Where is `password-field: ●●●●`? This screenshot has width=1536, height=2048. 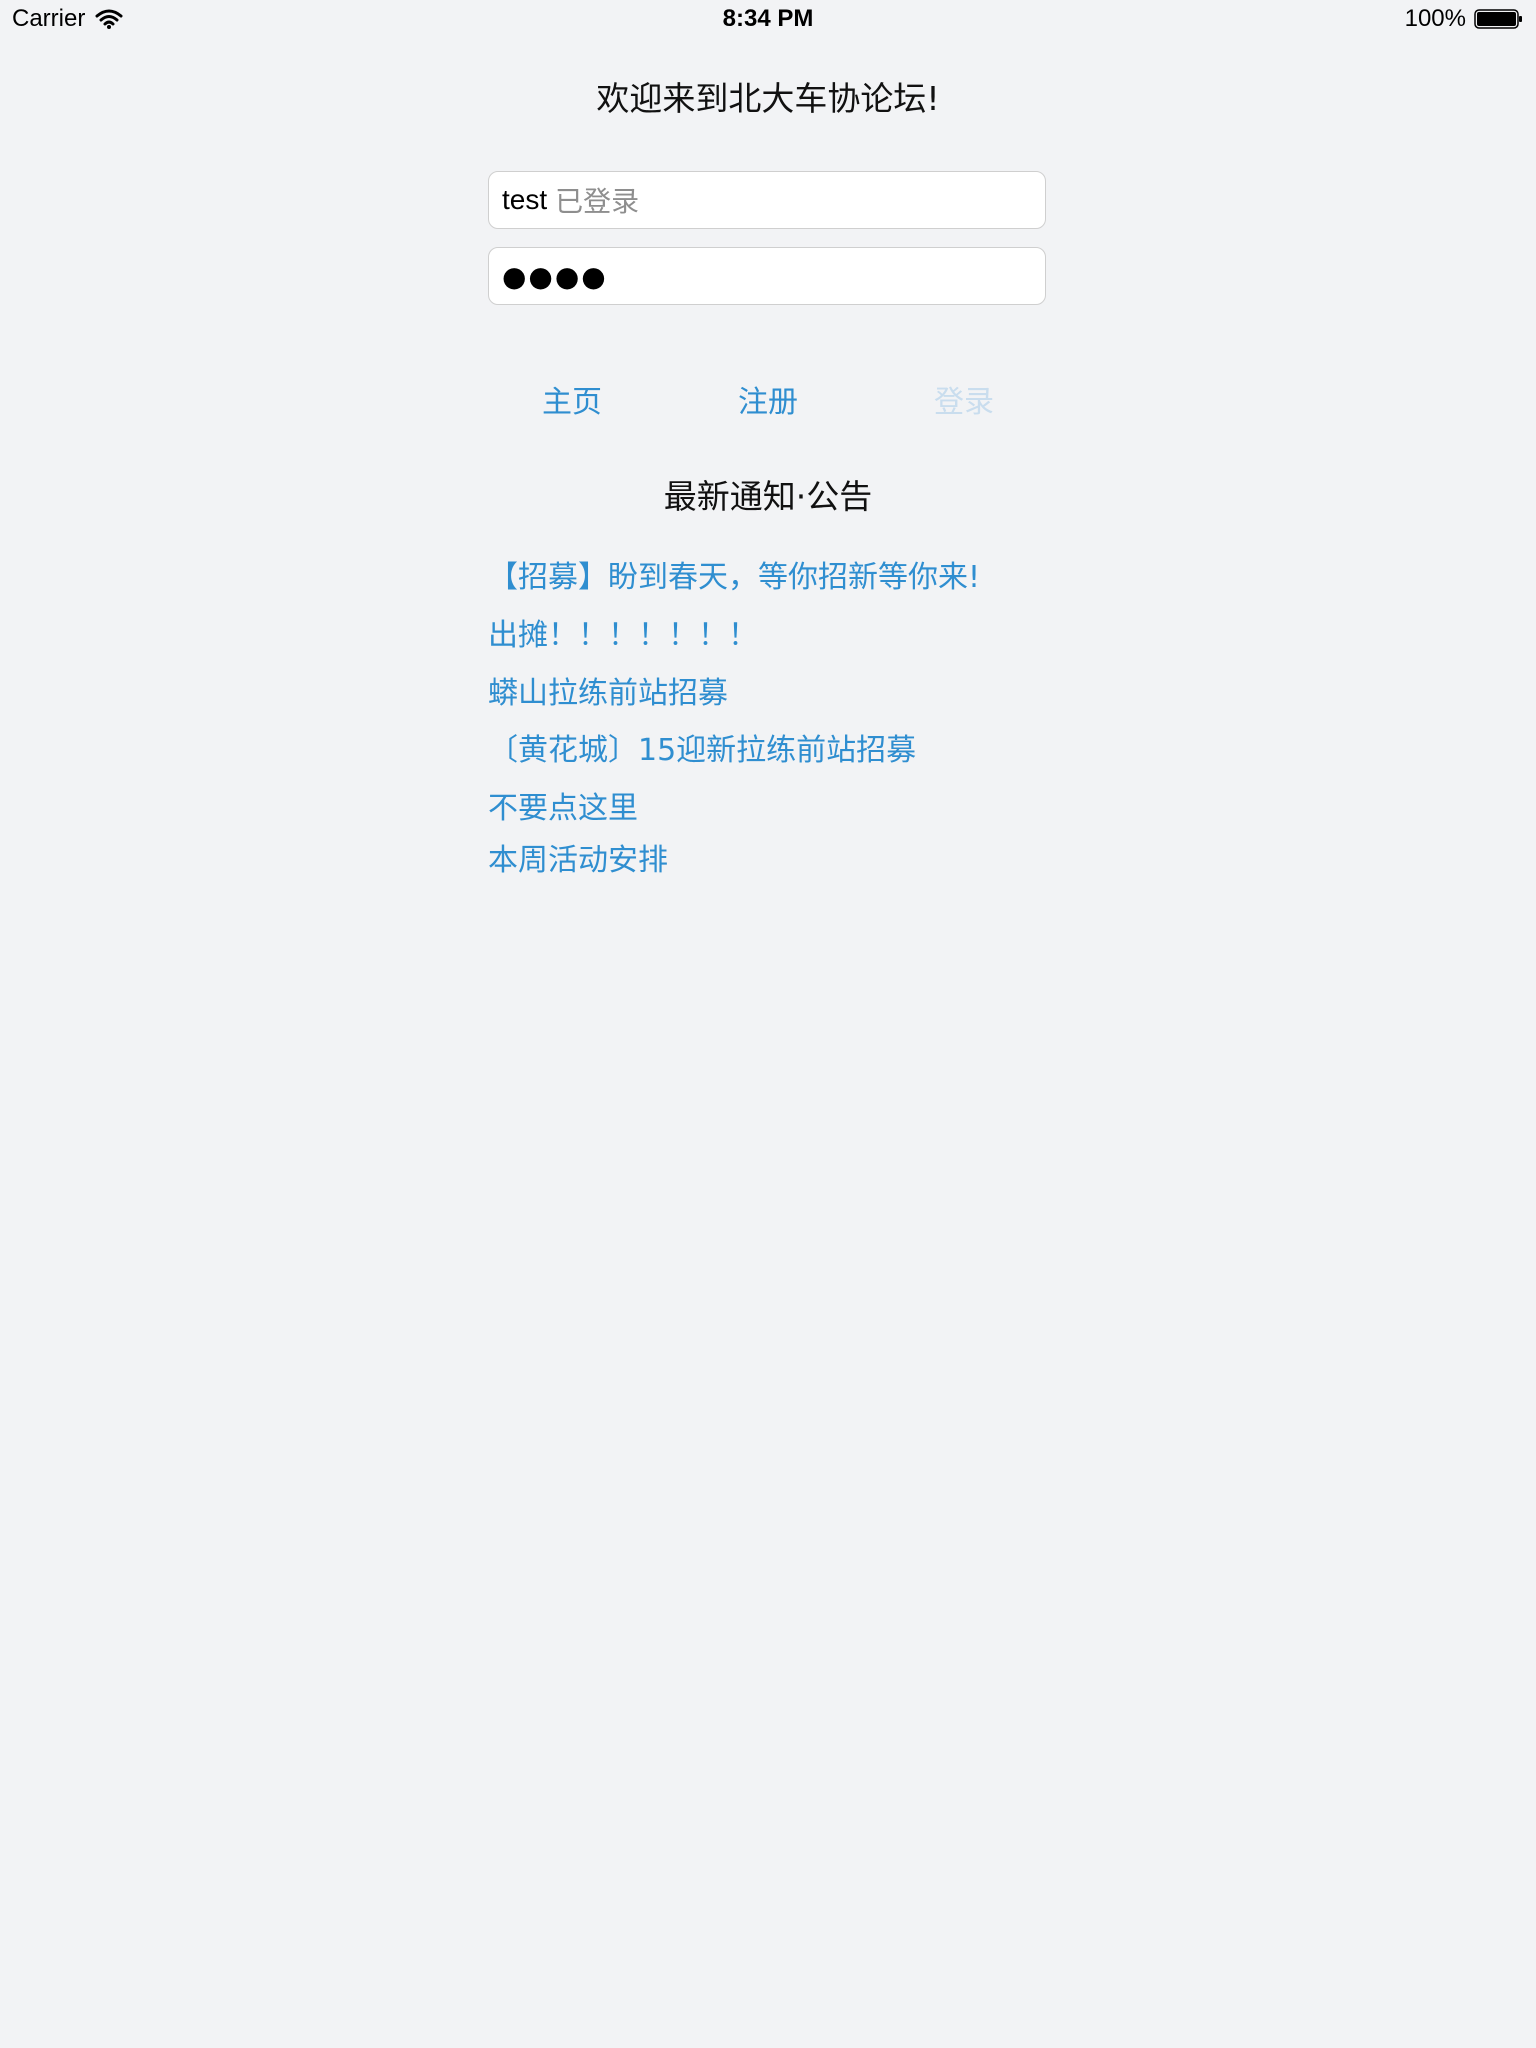
password-field: ●●●● is located at coordinates (767, 276).